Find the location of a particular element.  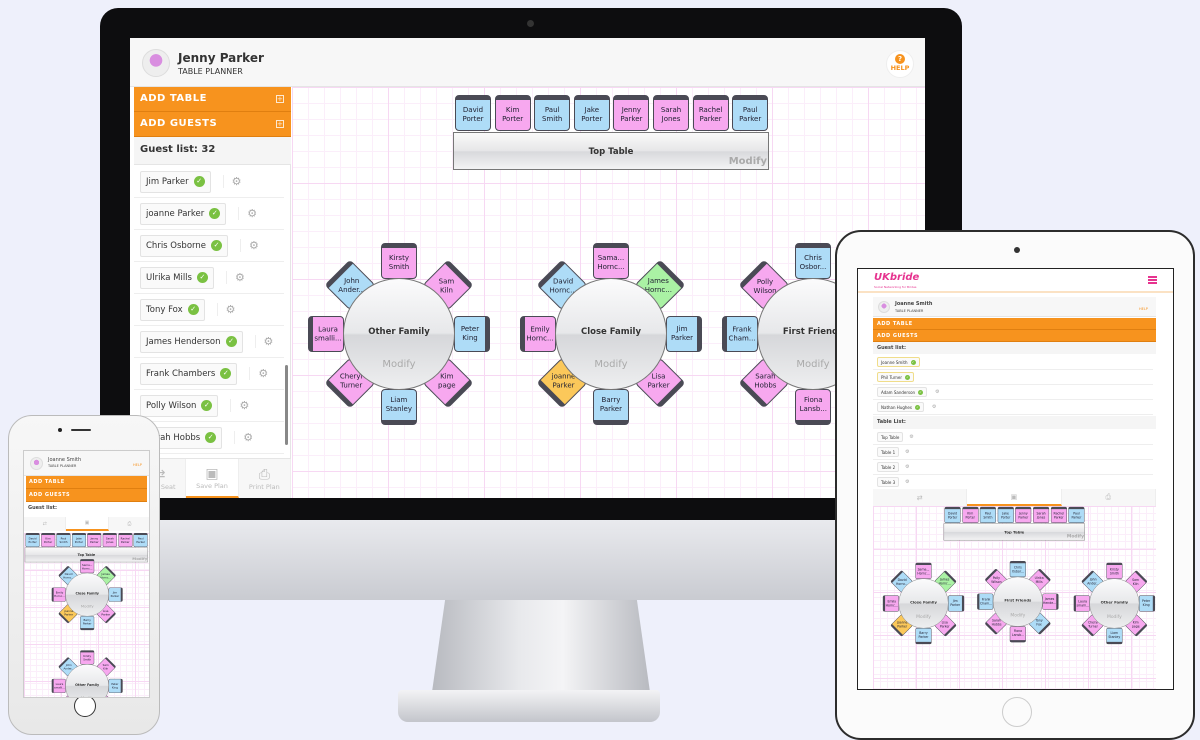

seat: Jim Parker is located at coordinates (956, 603).